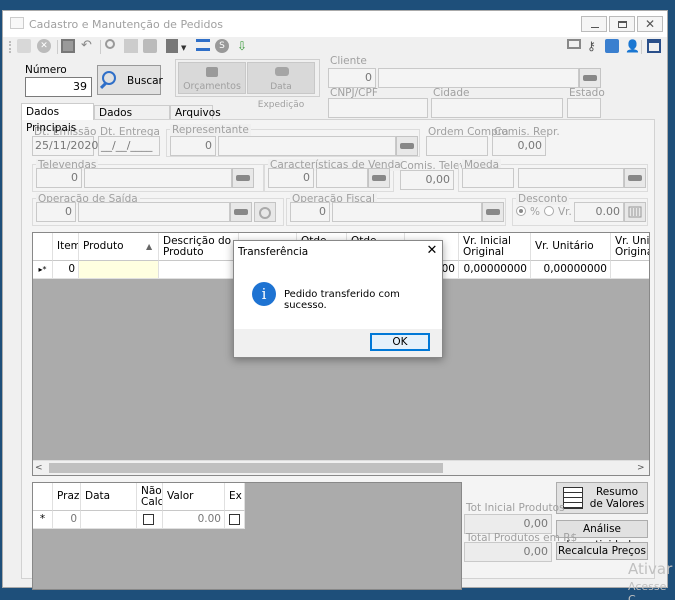  Describe the element at coordinates (427, 180) in the screenshot. I see `comis-telev-field: 0,00` at that location.